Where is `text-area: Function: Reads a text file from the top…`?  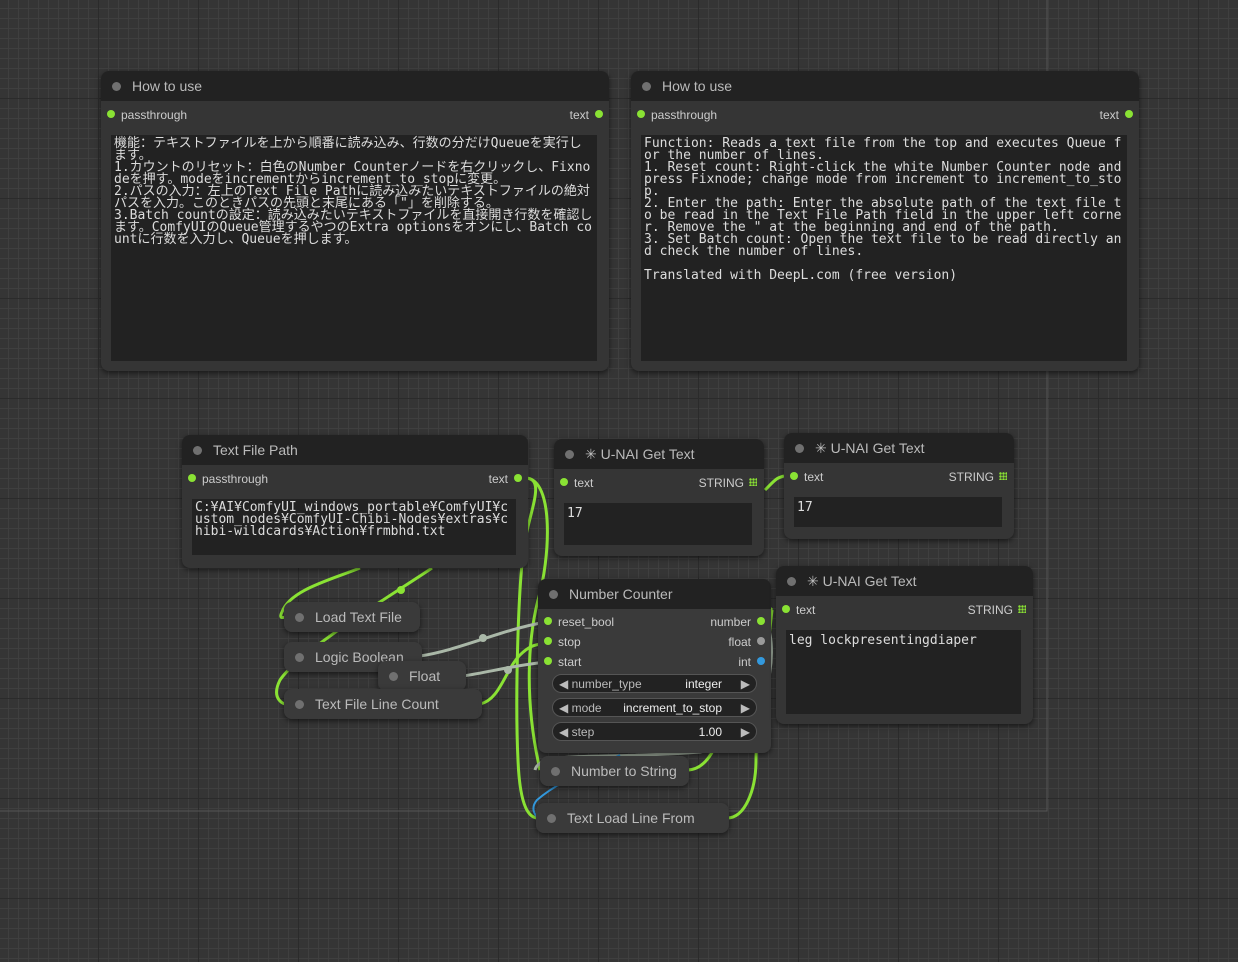
text-area: Function: Reads a text file from the top… is located at coordinates (884, 248).